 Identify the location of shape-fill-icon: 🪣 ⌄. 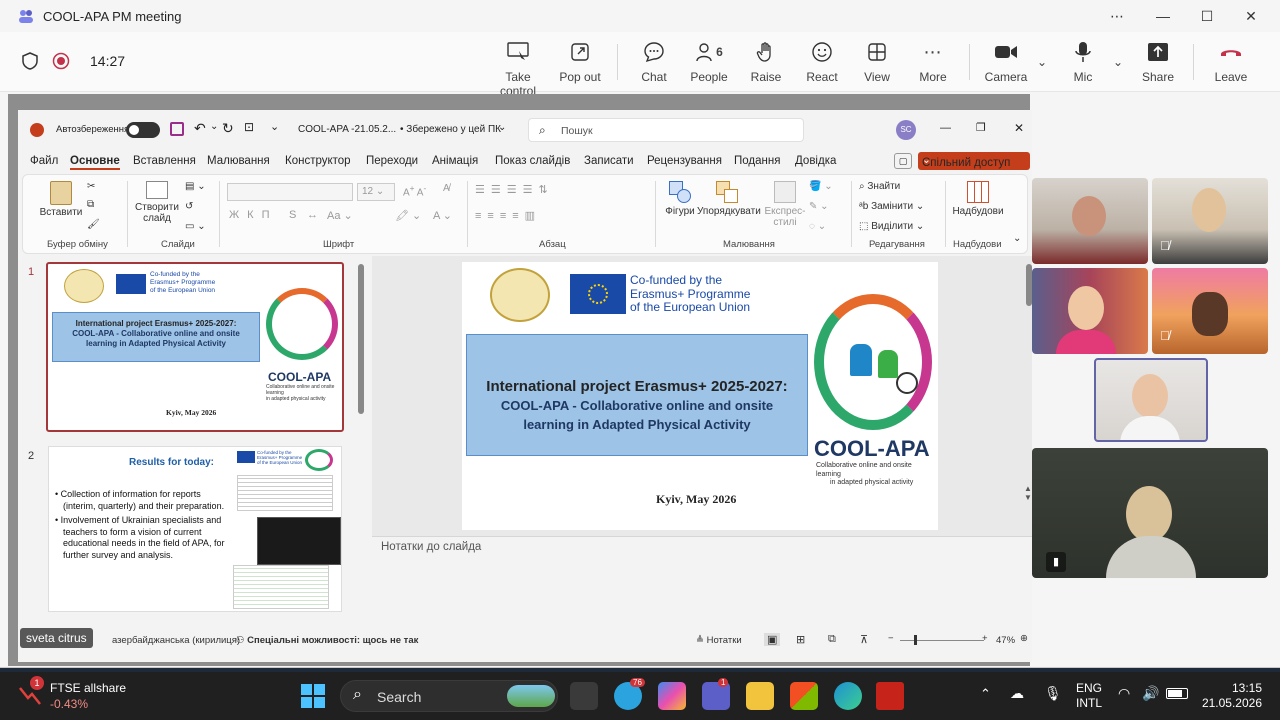
(821, 186).